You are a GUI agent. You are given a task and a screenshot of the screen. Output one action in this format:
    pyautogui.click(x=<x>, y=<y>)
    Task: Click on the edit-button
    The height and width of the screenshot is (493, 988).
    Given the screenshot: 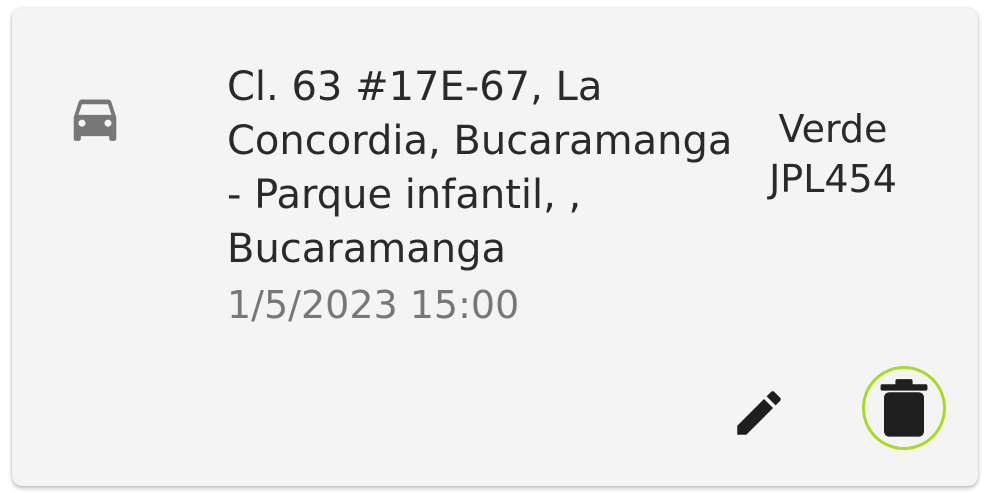 What is the action you would take?
    pyautogui.click(x=759, y=413)
    